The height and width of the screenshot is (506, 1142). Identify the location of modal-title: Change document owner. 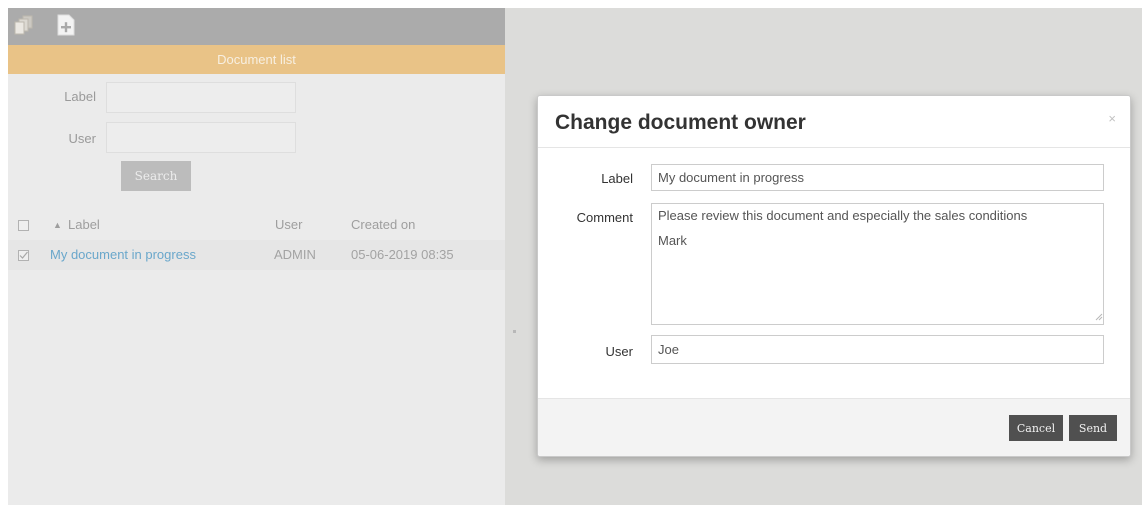
(680, 122).